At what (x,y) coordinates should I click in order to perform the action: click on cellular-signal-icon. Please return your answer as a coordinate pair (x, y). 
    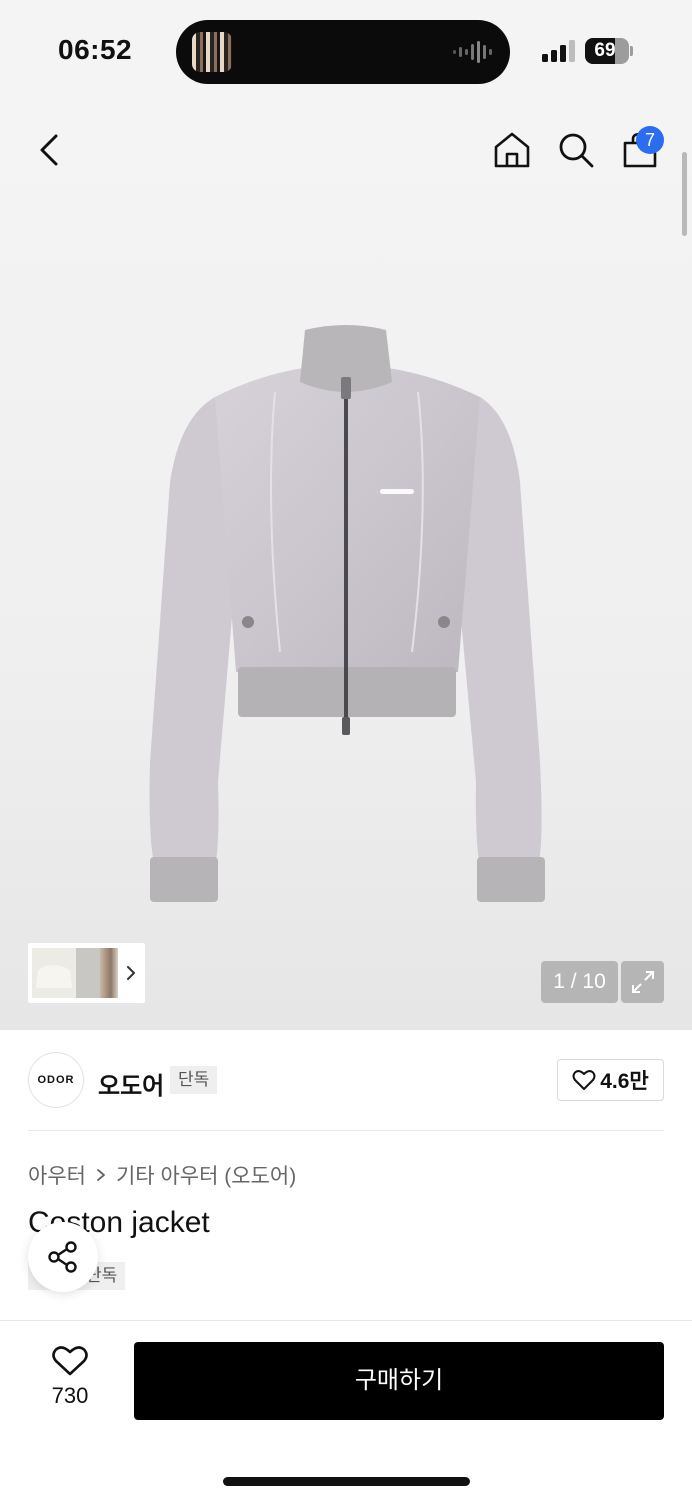
    Looking at the image, I should click on (558, 51).